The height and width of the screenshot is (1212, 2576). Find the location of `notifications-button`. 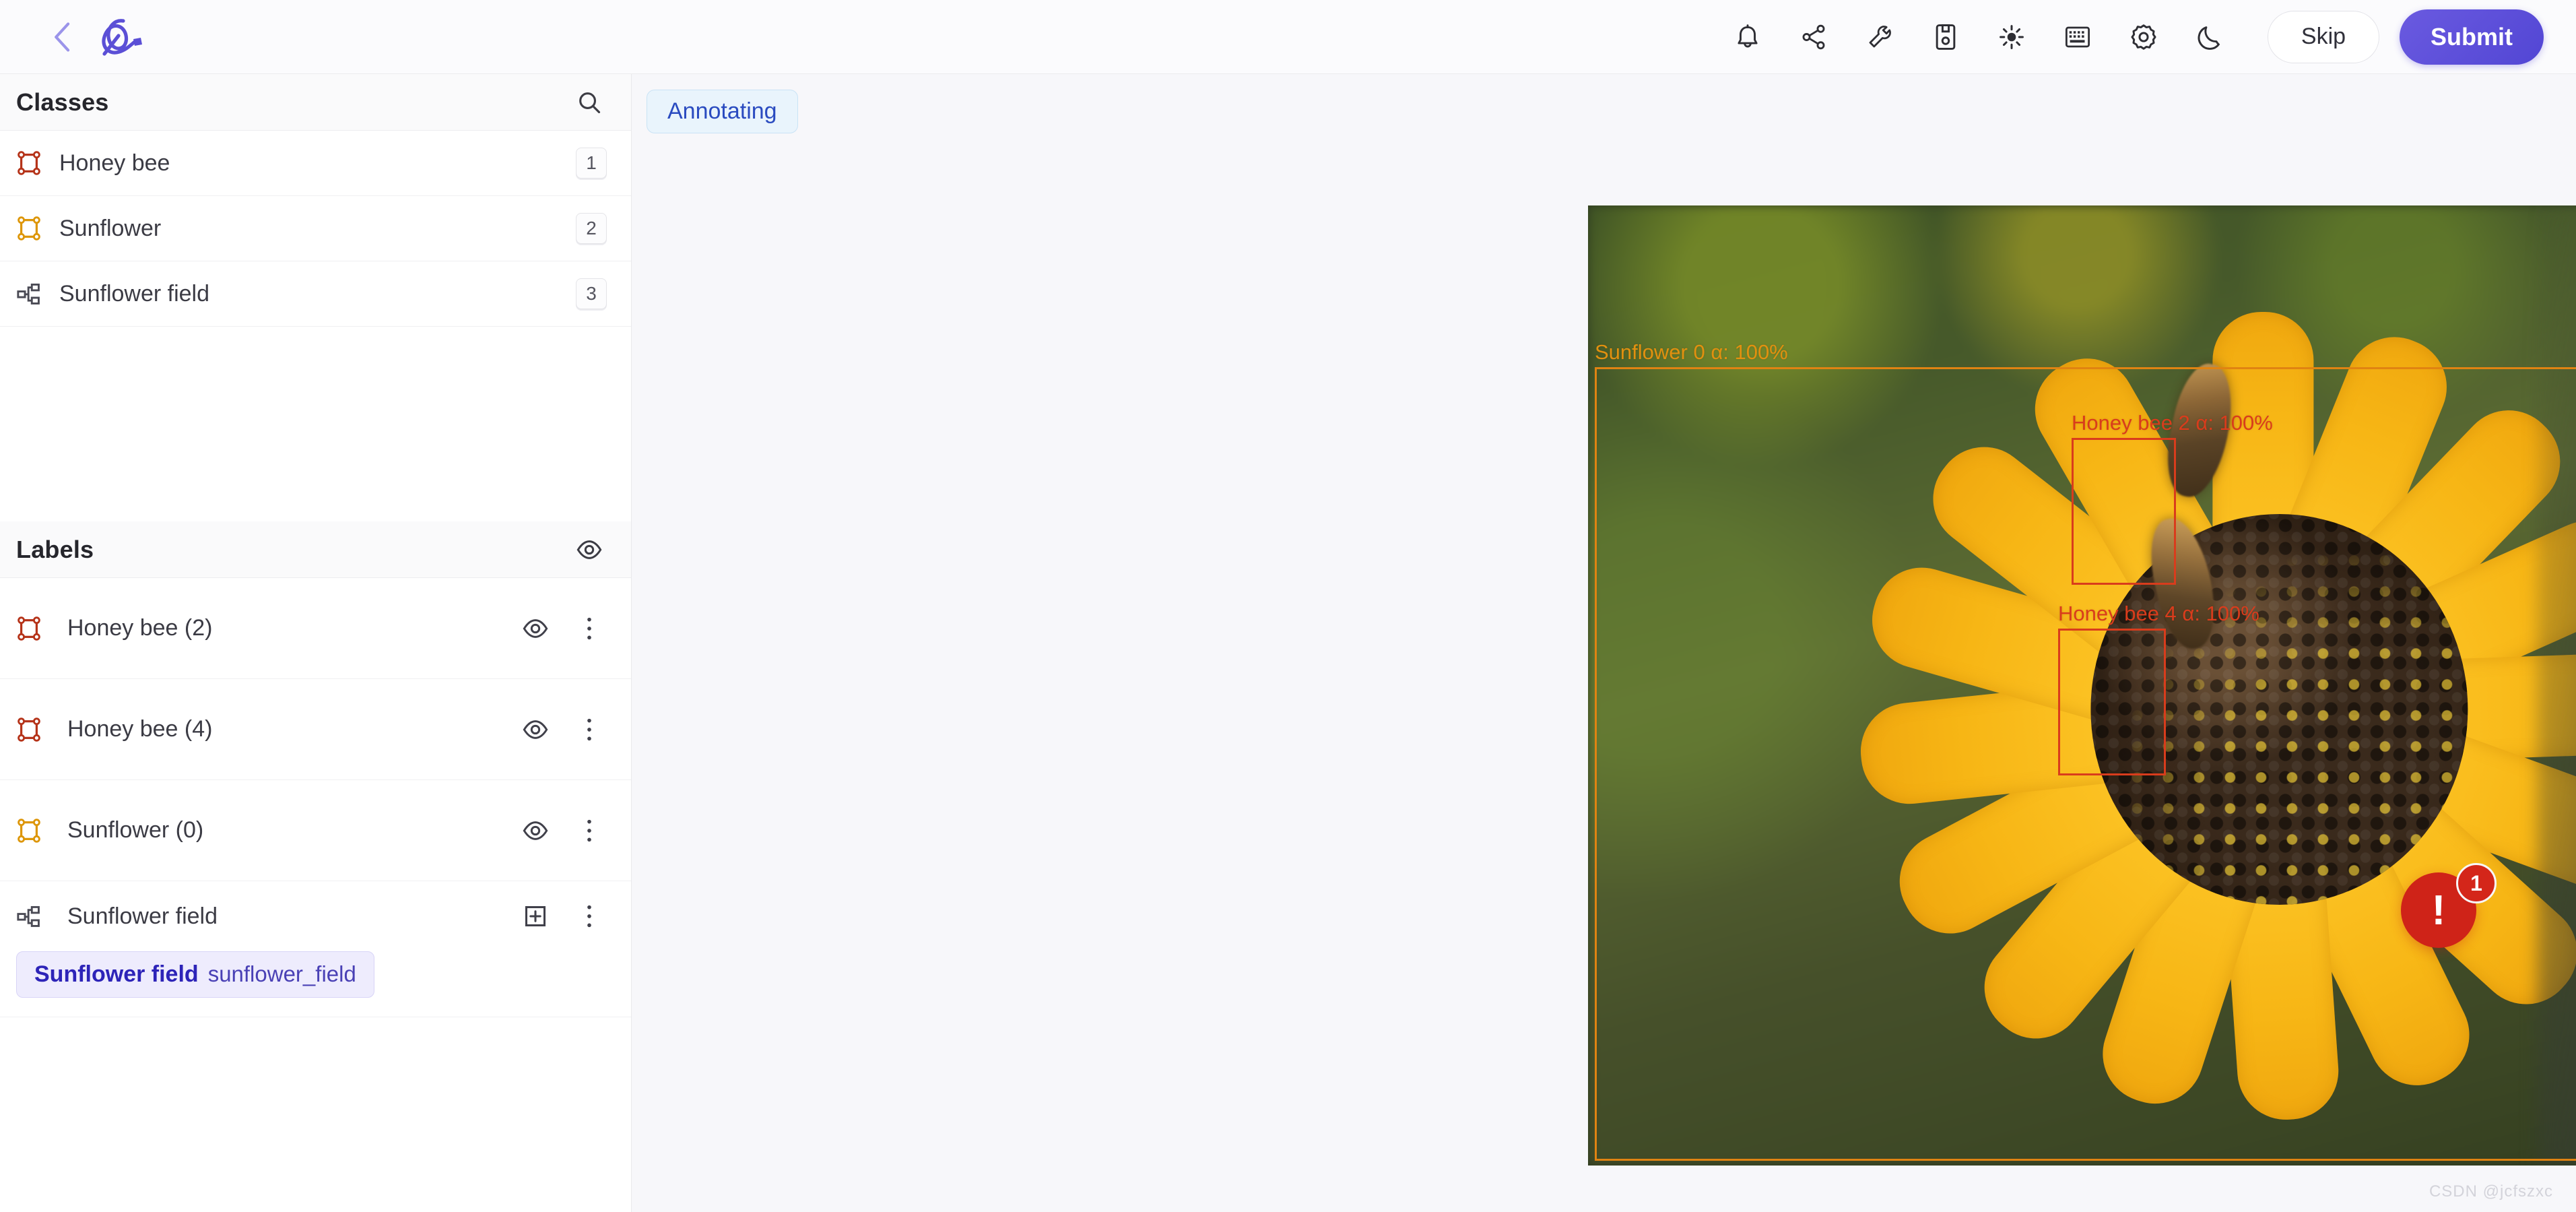

notifications-button is located at coordinates (1747, 37).